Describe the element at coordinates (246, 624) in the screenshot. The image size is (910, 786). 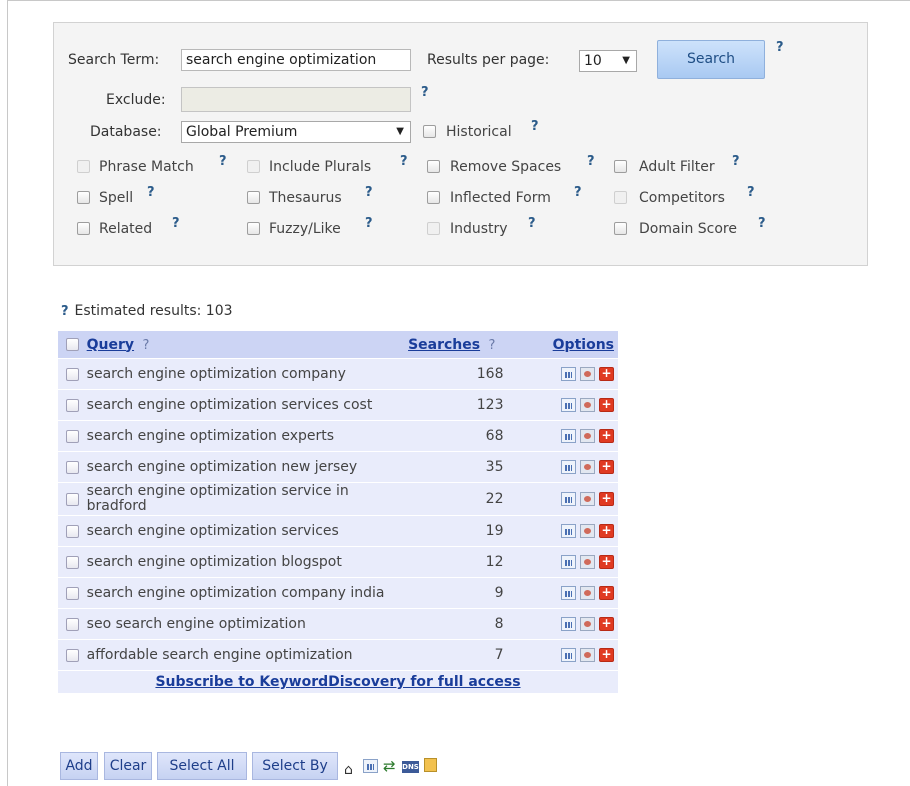
I see `query-cell: seo search engine optimization` at that location.